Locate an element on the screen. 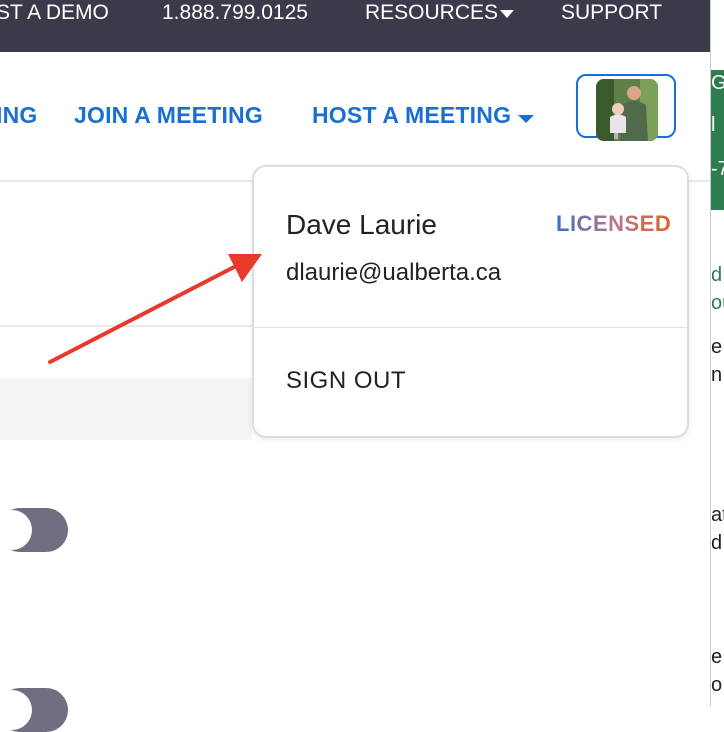  schedule-meeting-link: ING is located at coordinates (19, 115).